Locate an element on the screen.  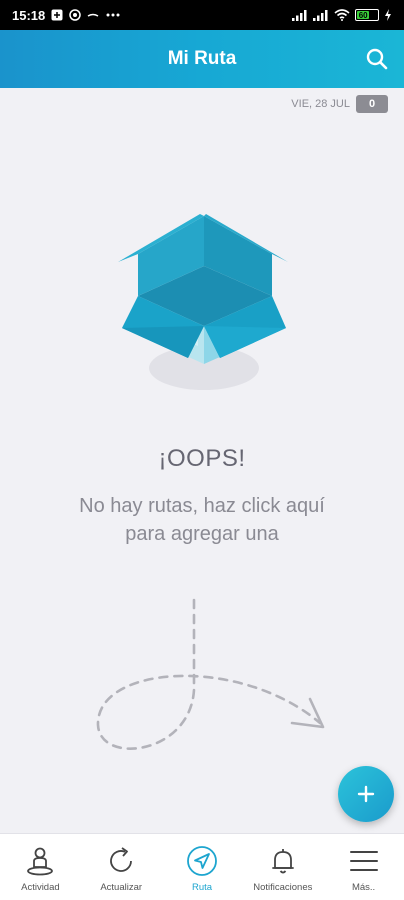
nav-label: Actualizar is located at coordinates (121, 887).